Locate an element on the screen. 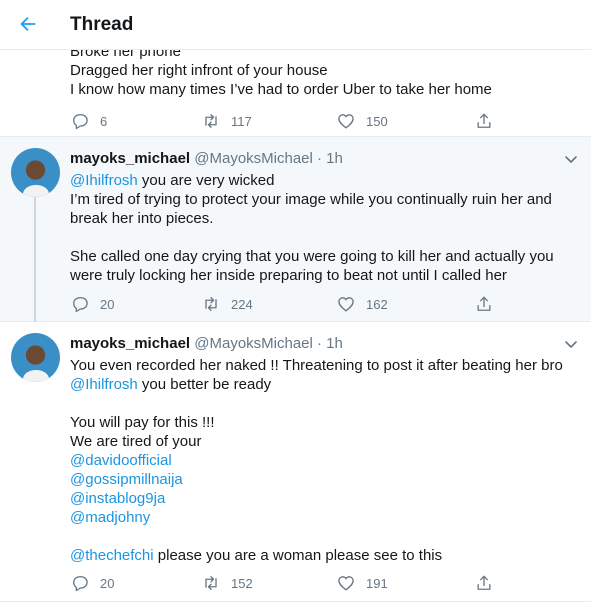  thread-connector is located at coordinates (35, 259).